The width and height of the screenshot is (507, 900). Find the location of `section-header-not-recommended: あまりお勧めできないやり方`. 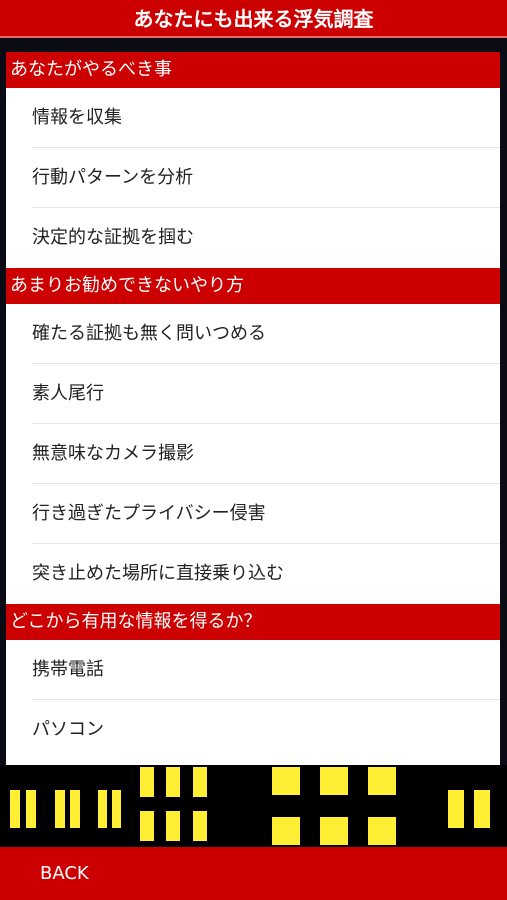

section-header-not-recommended: あまりお勧めできないやり方 is located at coordinates (253, 286).